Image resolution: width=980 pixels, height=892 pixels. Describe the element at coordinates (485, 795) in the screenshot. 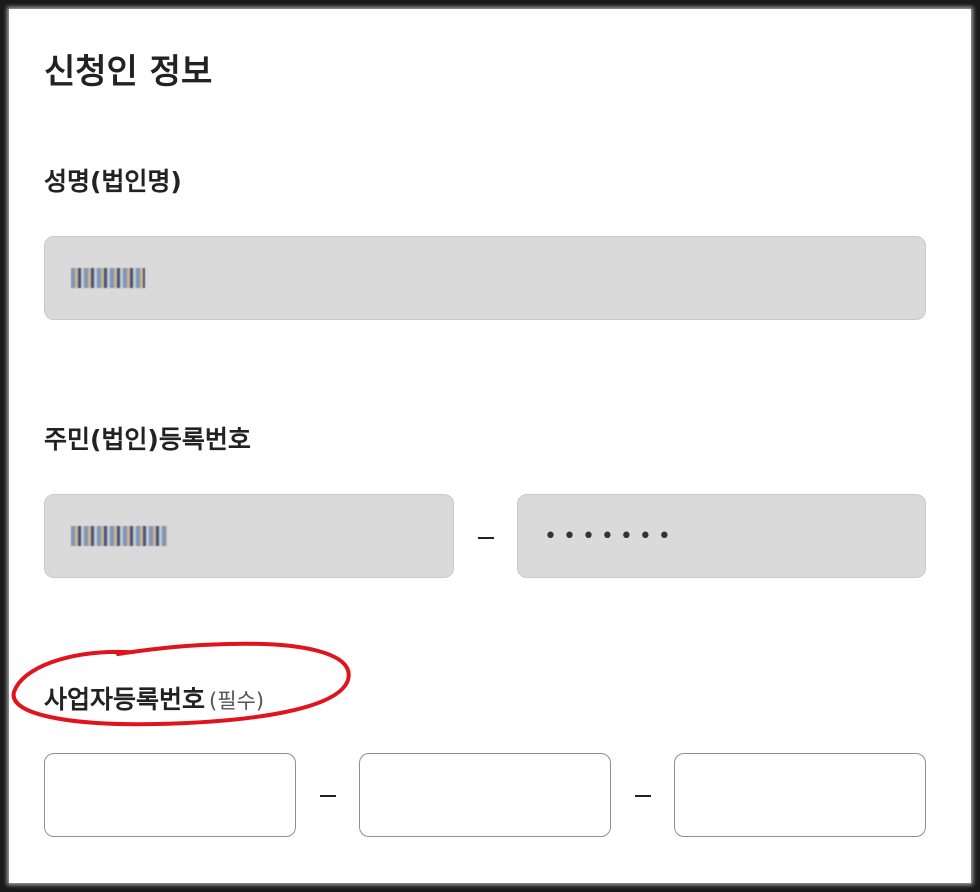

I see `business-number-part2-input` at that location.